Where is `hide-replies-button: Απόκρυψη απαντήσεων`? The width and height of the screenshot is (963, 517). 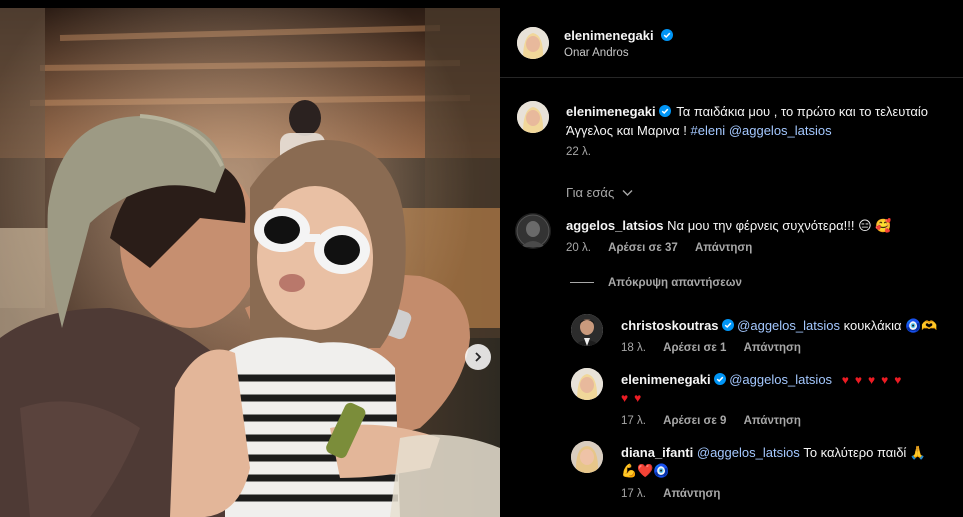 hide-replies-button: Απόκρυψη απαντήσεων is located at coordinates (656, 283).